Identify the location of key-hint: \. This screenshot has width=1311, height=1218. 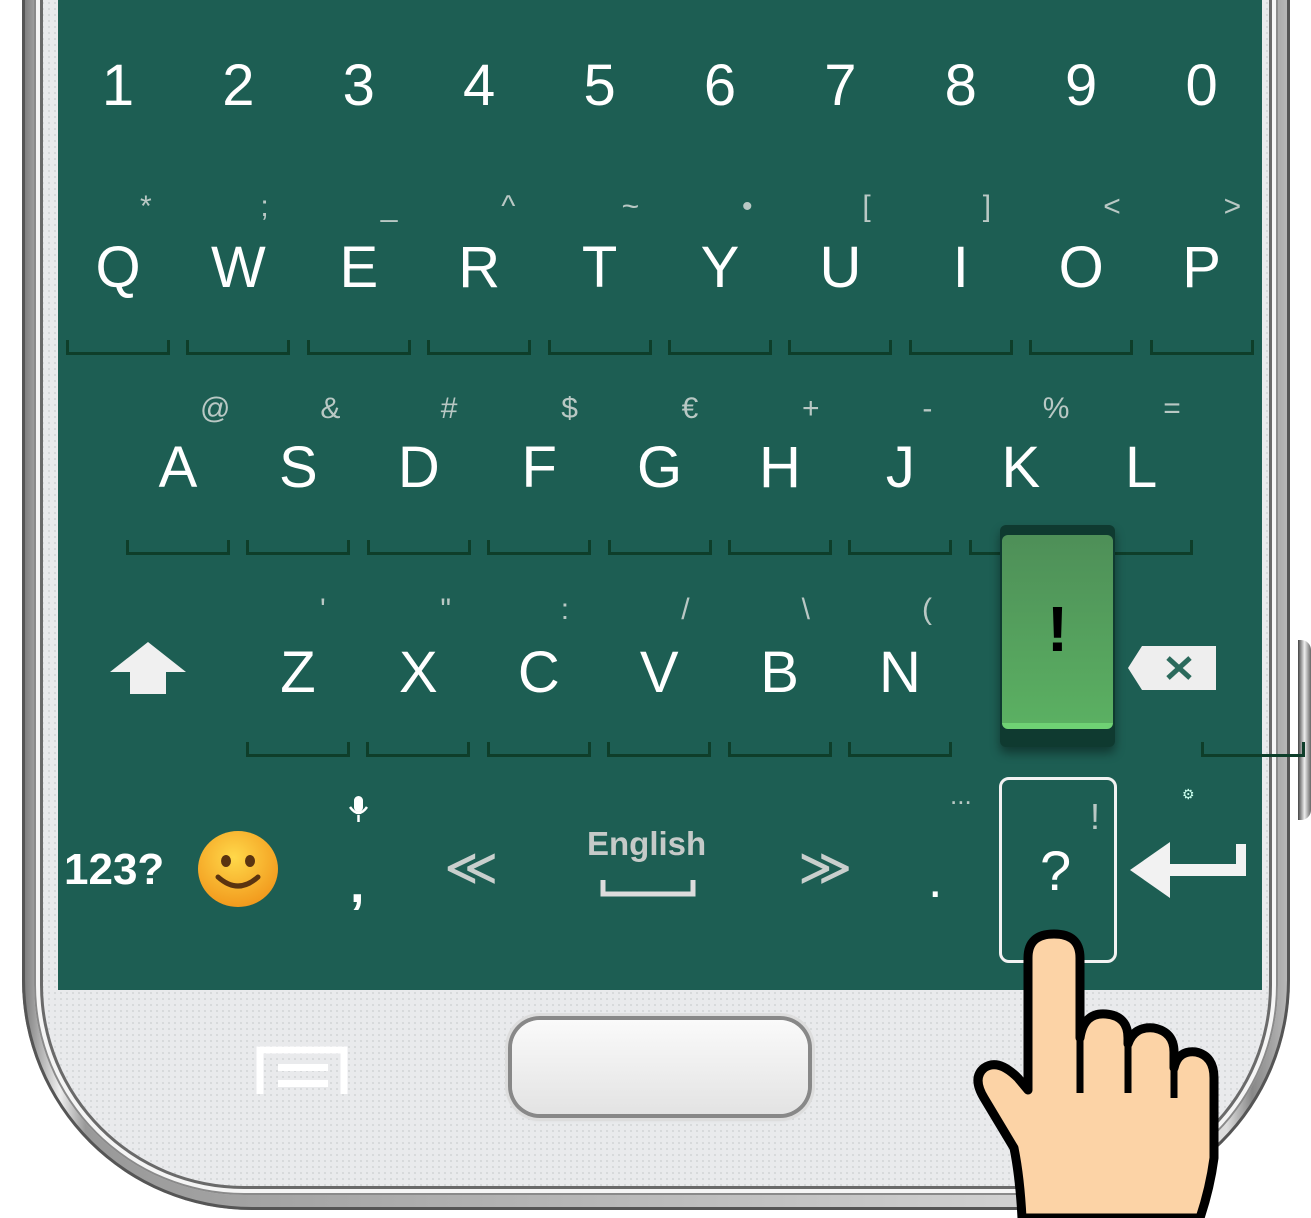
(805, 609).